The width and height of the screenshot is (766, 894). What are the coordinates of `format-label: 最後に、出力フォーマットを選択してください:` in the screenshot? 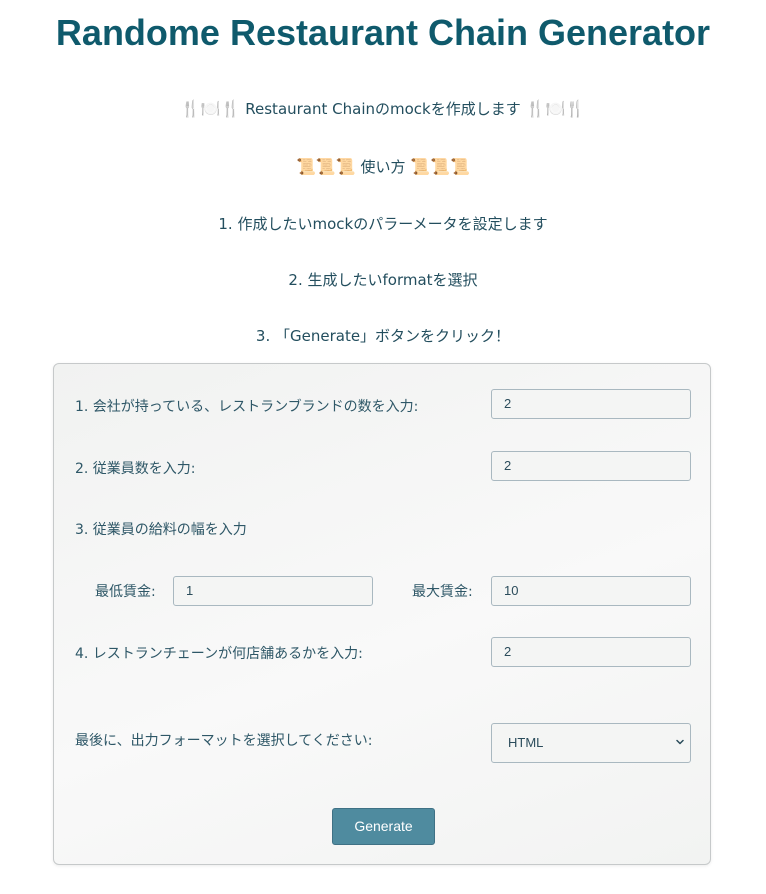 It's located at (224, 741).